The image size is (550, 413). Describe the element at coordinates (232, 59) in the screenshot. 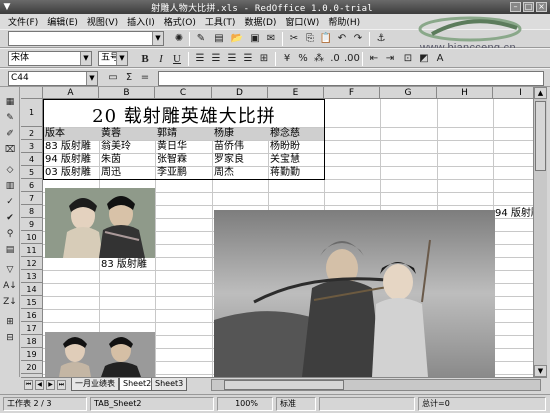

I see `align-right-icon: ☰` at that location.